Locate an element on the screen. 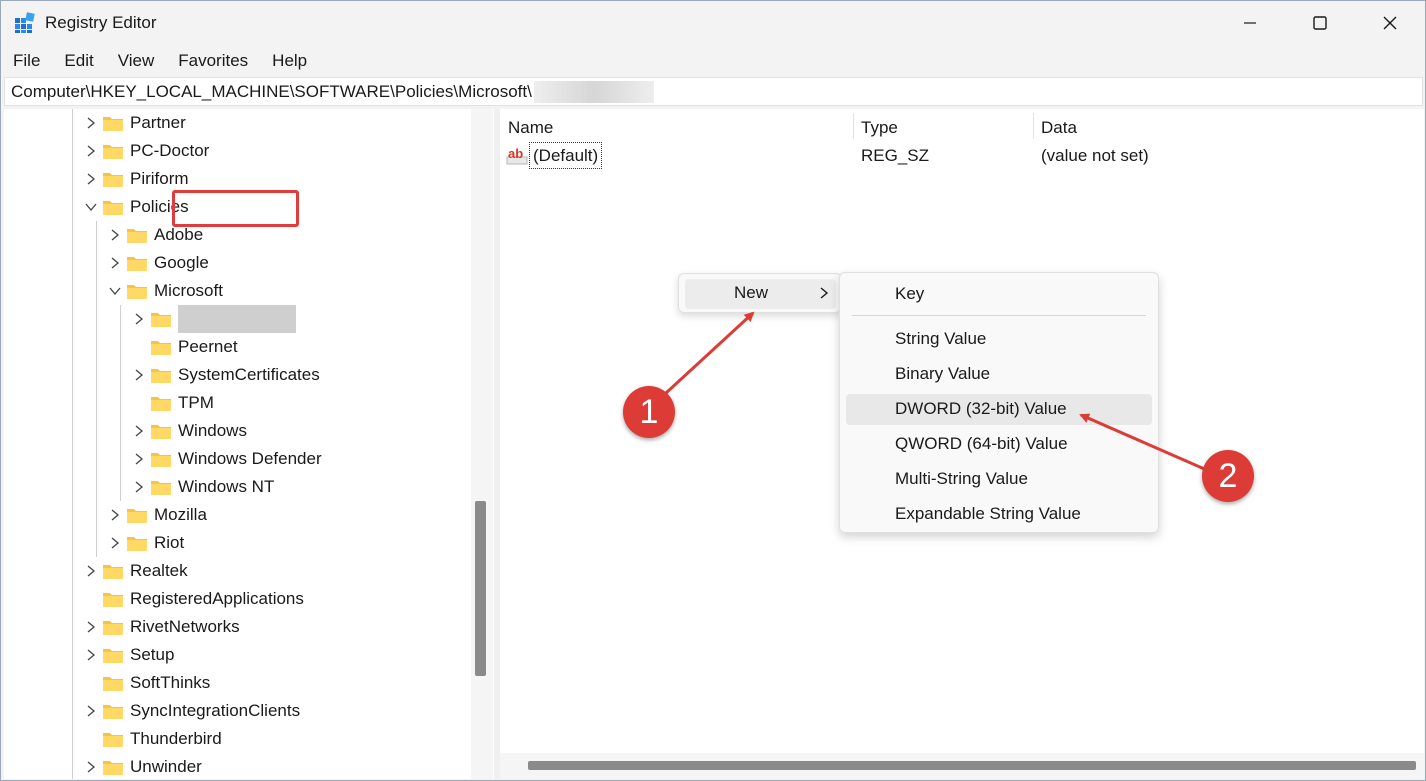  tree-item-windows: Windows is located at coordinates (189, 431).